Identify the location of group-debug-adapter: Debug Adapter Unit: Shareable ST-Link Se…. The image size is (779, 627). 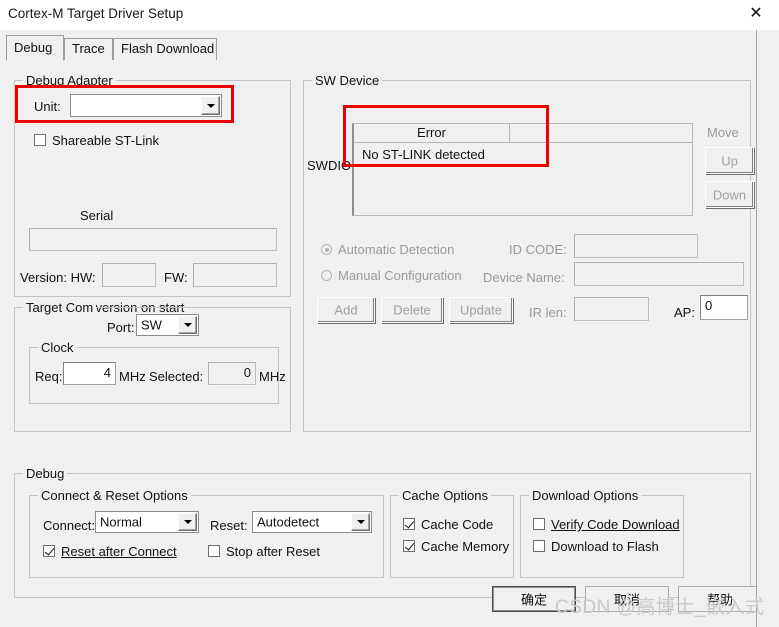
(152, 194).